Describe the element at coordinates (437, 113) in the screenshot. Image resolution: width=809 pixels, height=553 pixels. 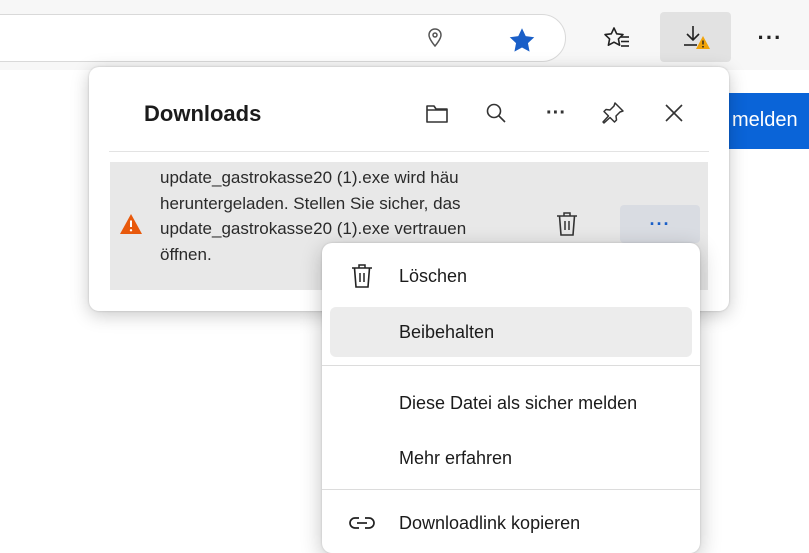
I see `folder-icon` at that location.